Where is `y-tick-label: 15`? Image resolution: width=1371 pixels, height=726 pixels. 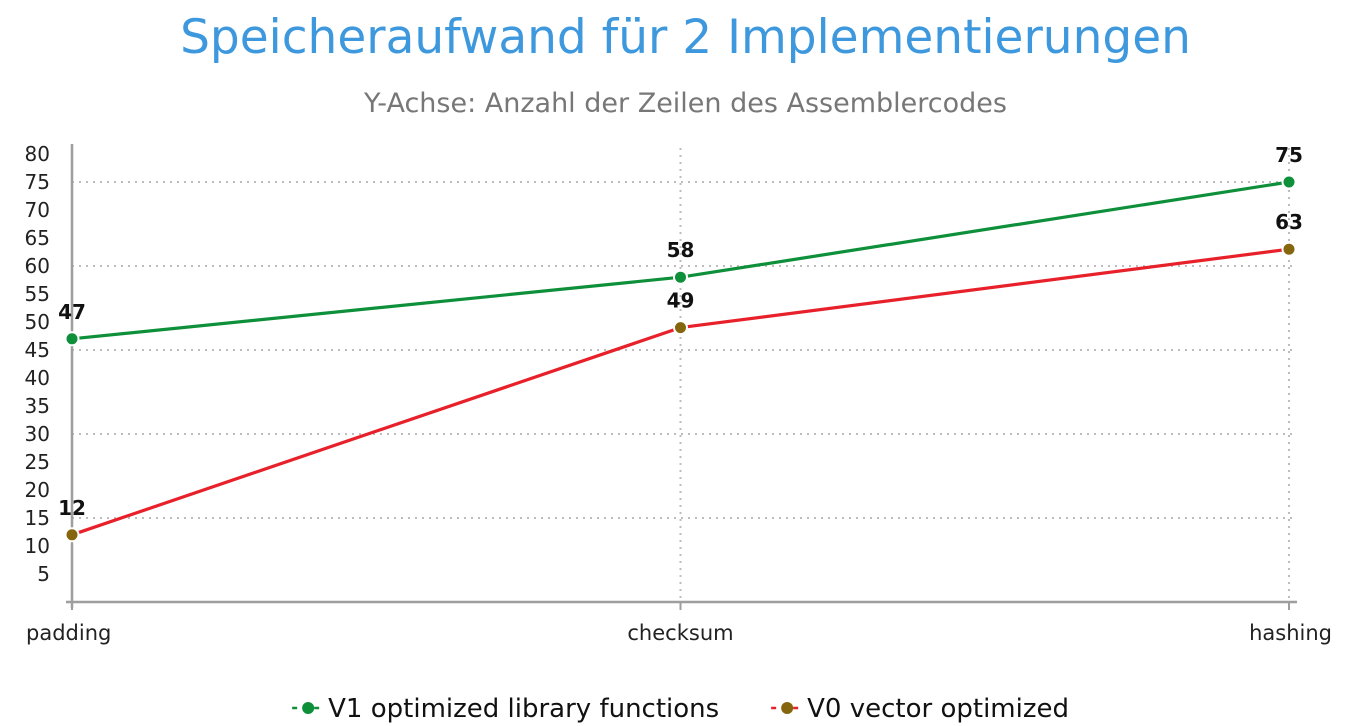
y-tick-label: 15 is located at coordinates (37, 518).